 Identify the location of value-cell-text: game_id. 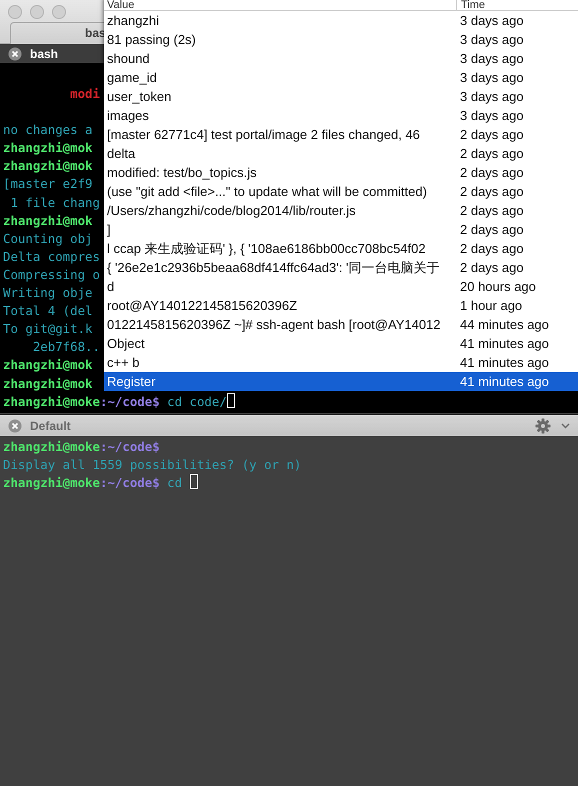
(132, 78).